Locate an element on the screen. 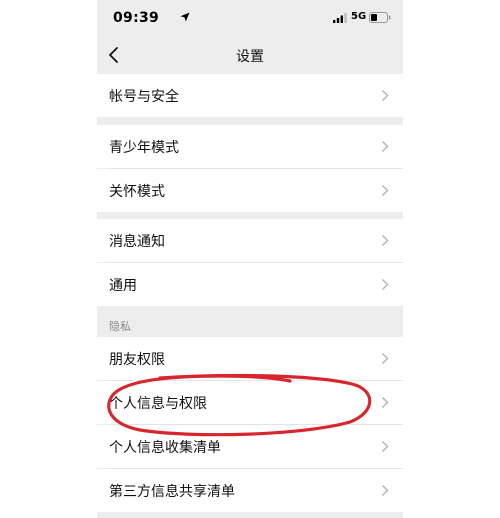 The height and width of the screenshot is (518, 500). battery-icon is located at coordinates (380, 17).